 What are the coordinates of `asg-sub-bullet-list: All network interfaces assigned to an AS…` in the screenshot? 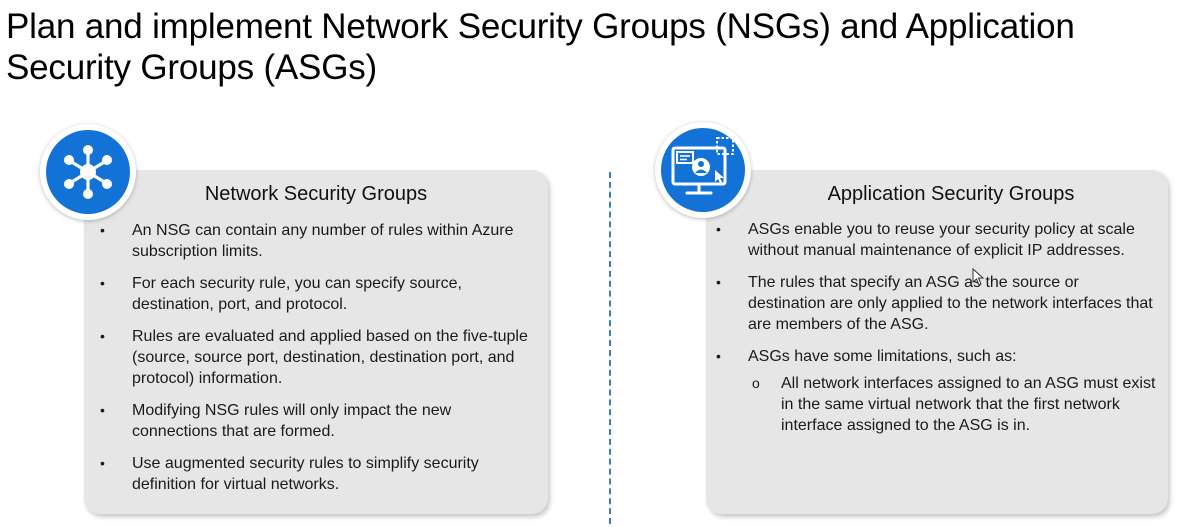 It's located at (953, 404).